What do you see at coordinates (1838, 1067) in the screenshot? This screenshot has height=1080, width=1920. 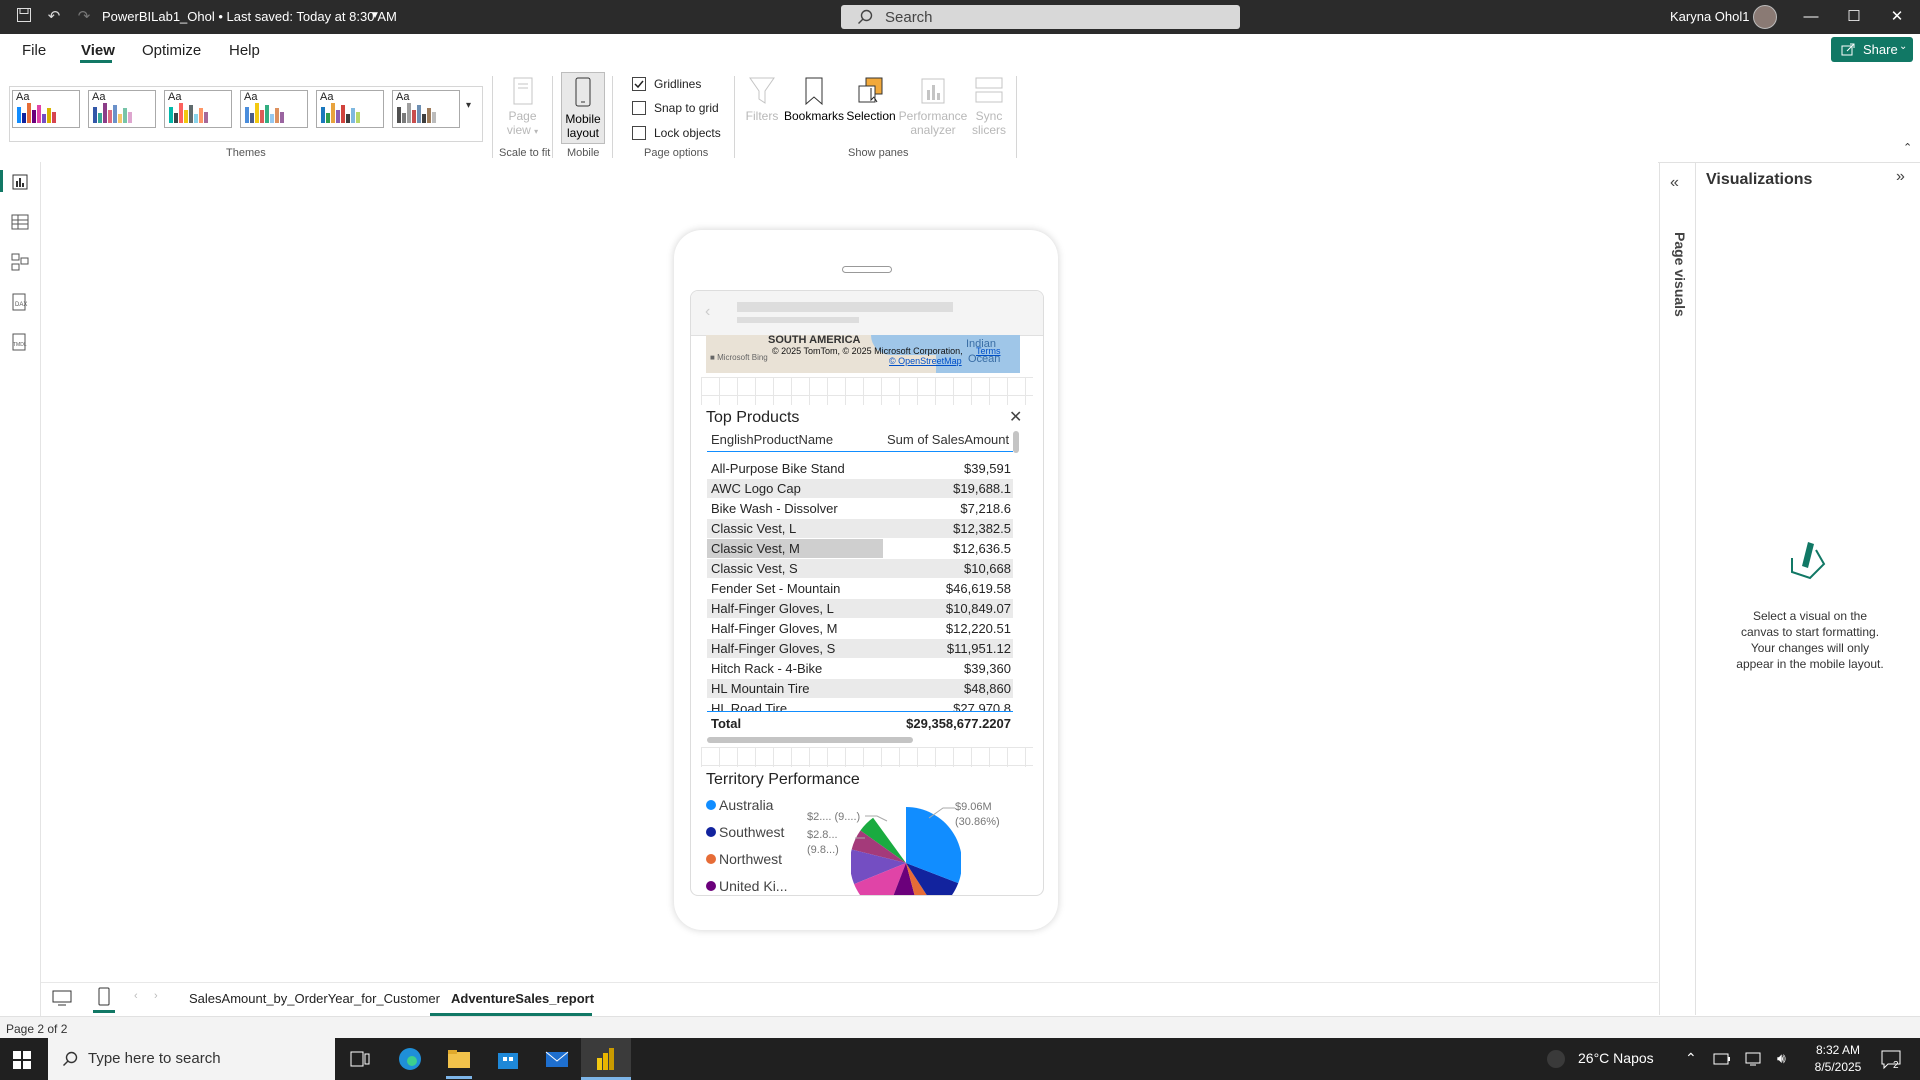 I see `clock-date: 8/5/2025` at bounding box center [1838, 1067].